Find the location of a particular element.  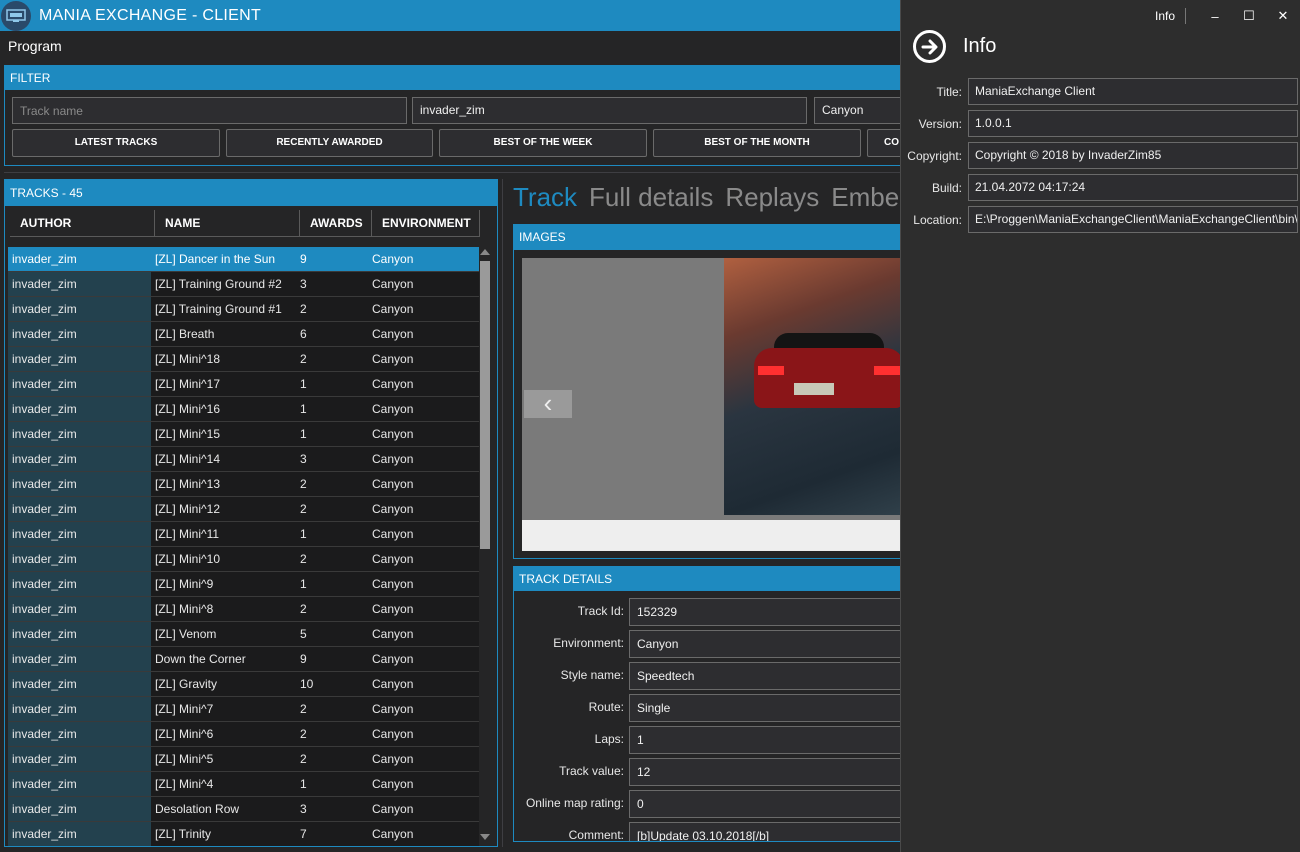

name-cell: [ZL] Mini^14 is located at coordinates (223, 459).